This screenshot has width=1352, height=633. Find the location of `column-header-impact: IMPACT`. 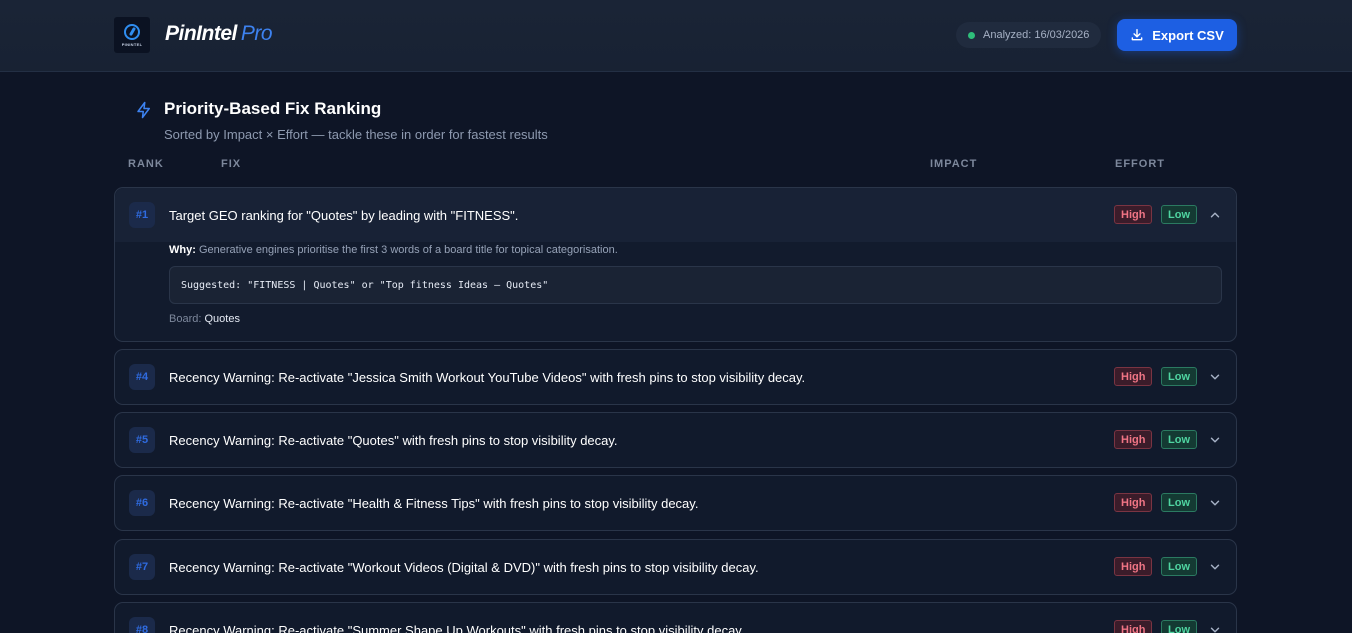

column-header-impact: IMPACT is located at coordinates (954, 164).